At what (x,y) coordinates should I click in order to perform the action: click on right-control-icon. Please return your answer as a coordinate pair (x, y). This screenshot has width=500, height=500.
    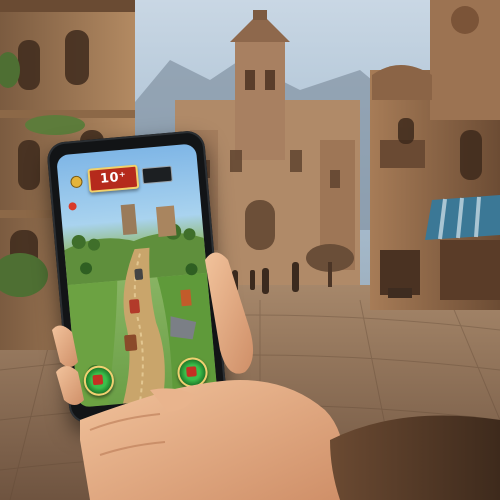
    Looking at the image, I should click on (191, 372).